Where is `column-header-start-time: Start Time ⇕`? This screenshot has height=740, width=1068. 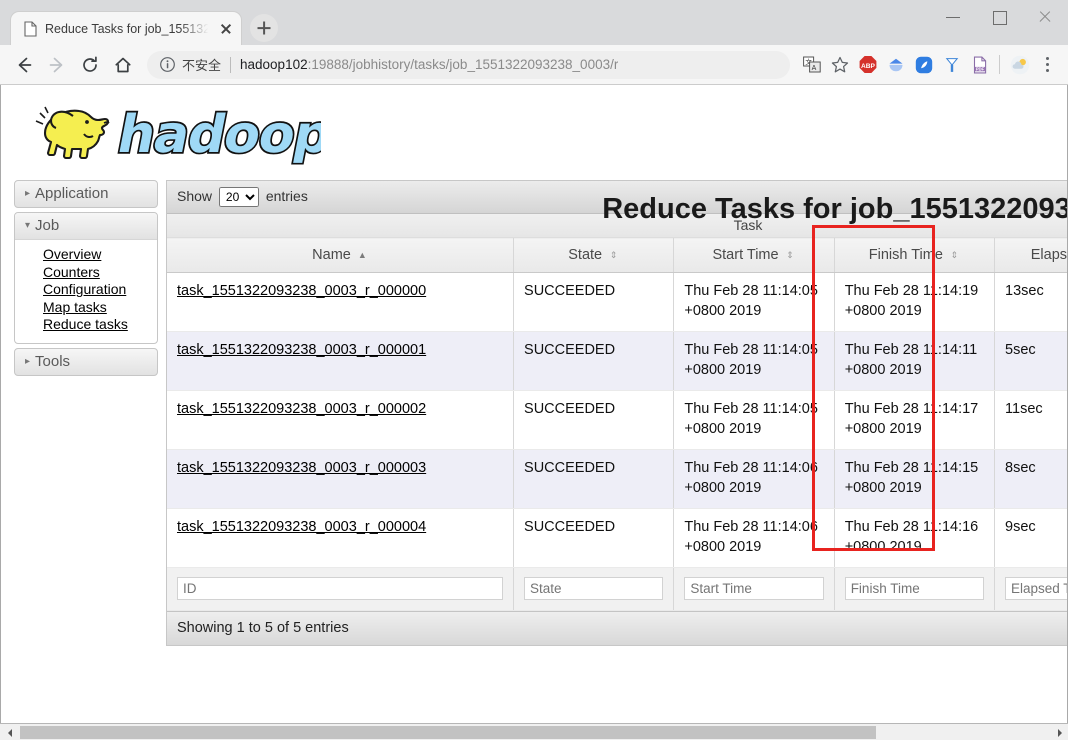
column-header-start-time: Start Time ⇕ is located at coordinates (754, 255).